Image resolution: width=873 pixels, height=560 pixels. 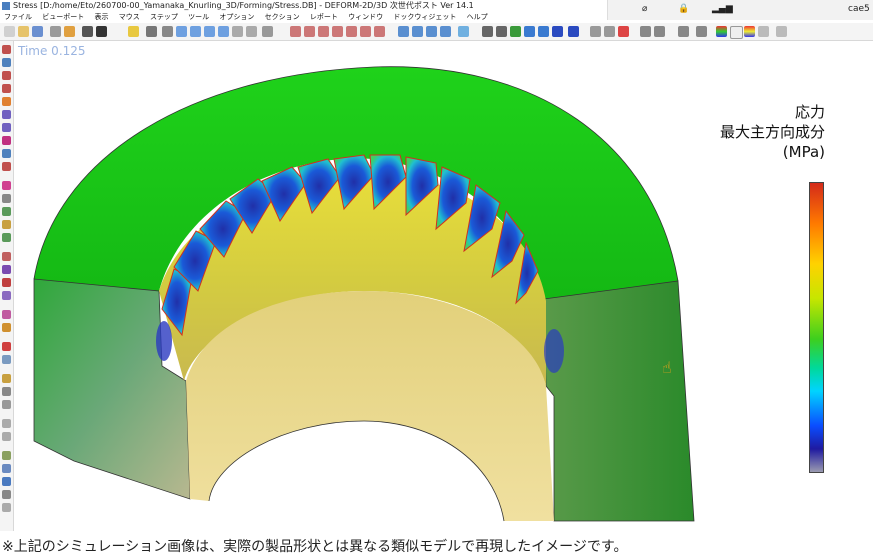 What do you see at coordinates (6, 114) in the screenshot?
I see `tool-v-icon` at bounding box center [6, 114].